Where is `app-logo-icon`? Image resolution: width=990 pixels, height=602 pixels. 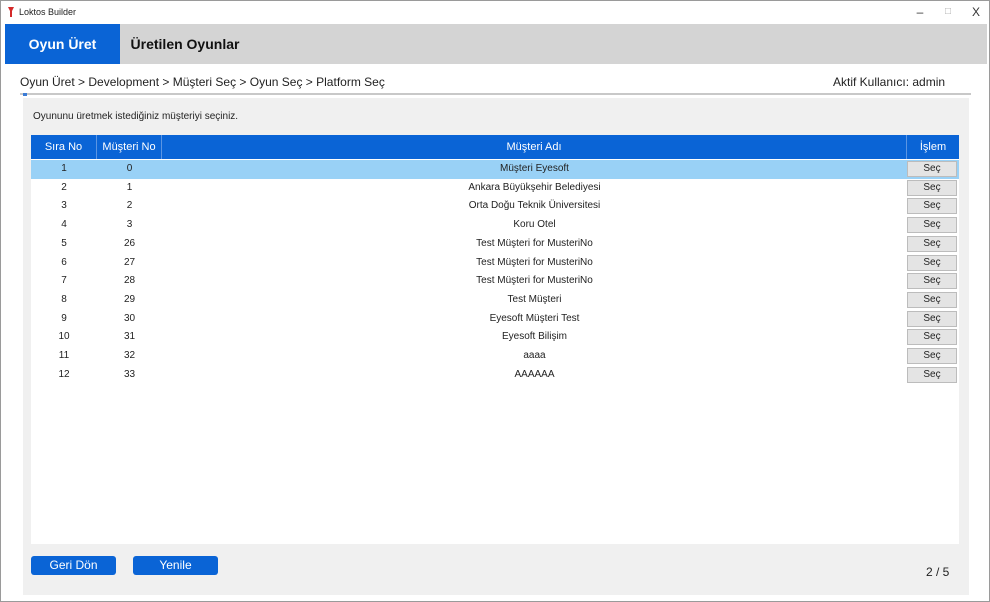 app-logo-icon is located at coordinates (11, 12).